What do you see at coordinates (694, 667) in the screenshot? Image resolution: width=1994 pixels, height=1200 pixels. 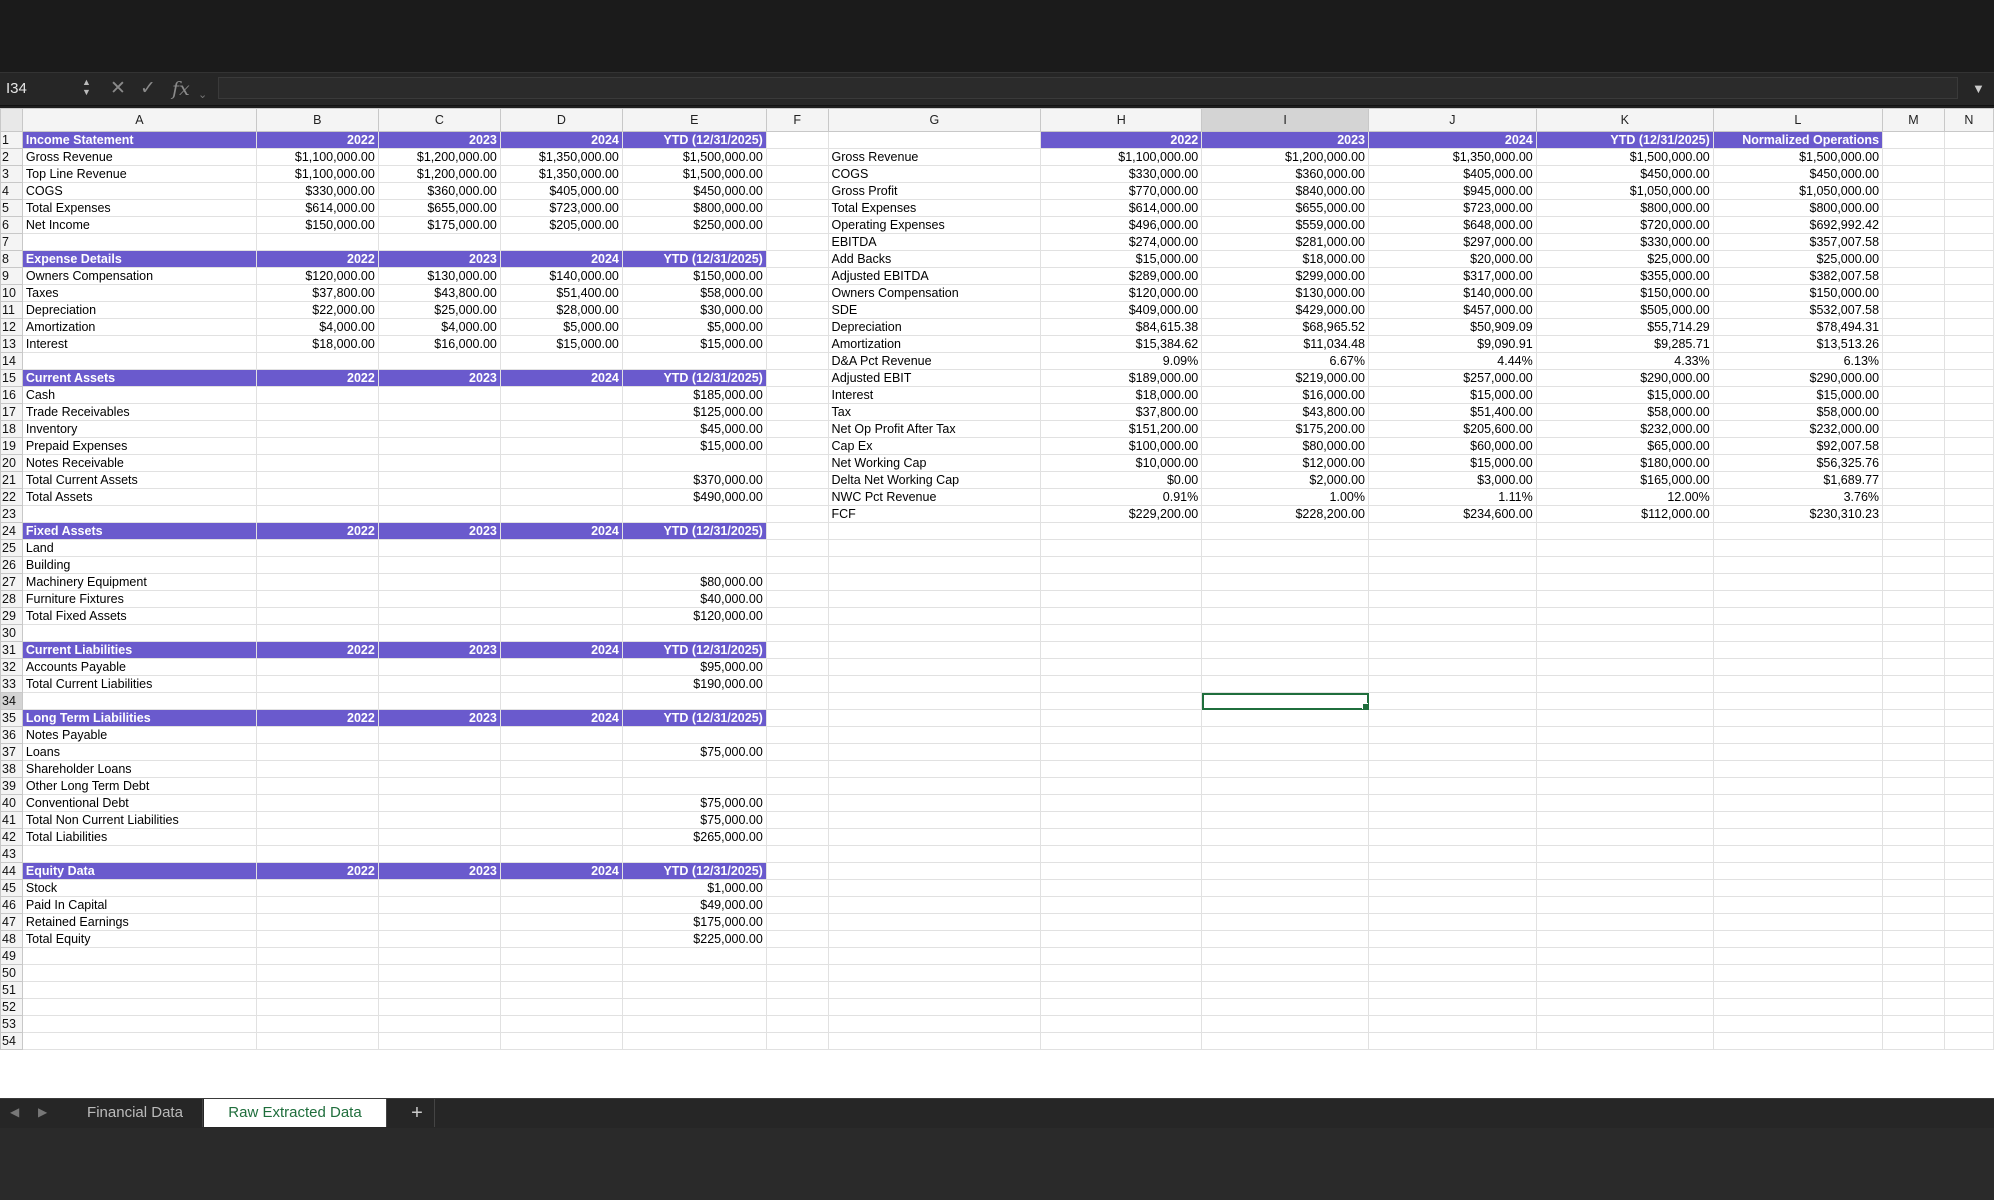 I see `cell-e32: $95,000.00` at bounding box center [694, 667].